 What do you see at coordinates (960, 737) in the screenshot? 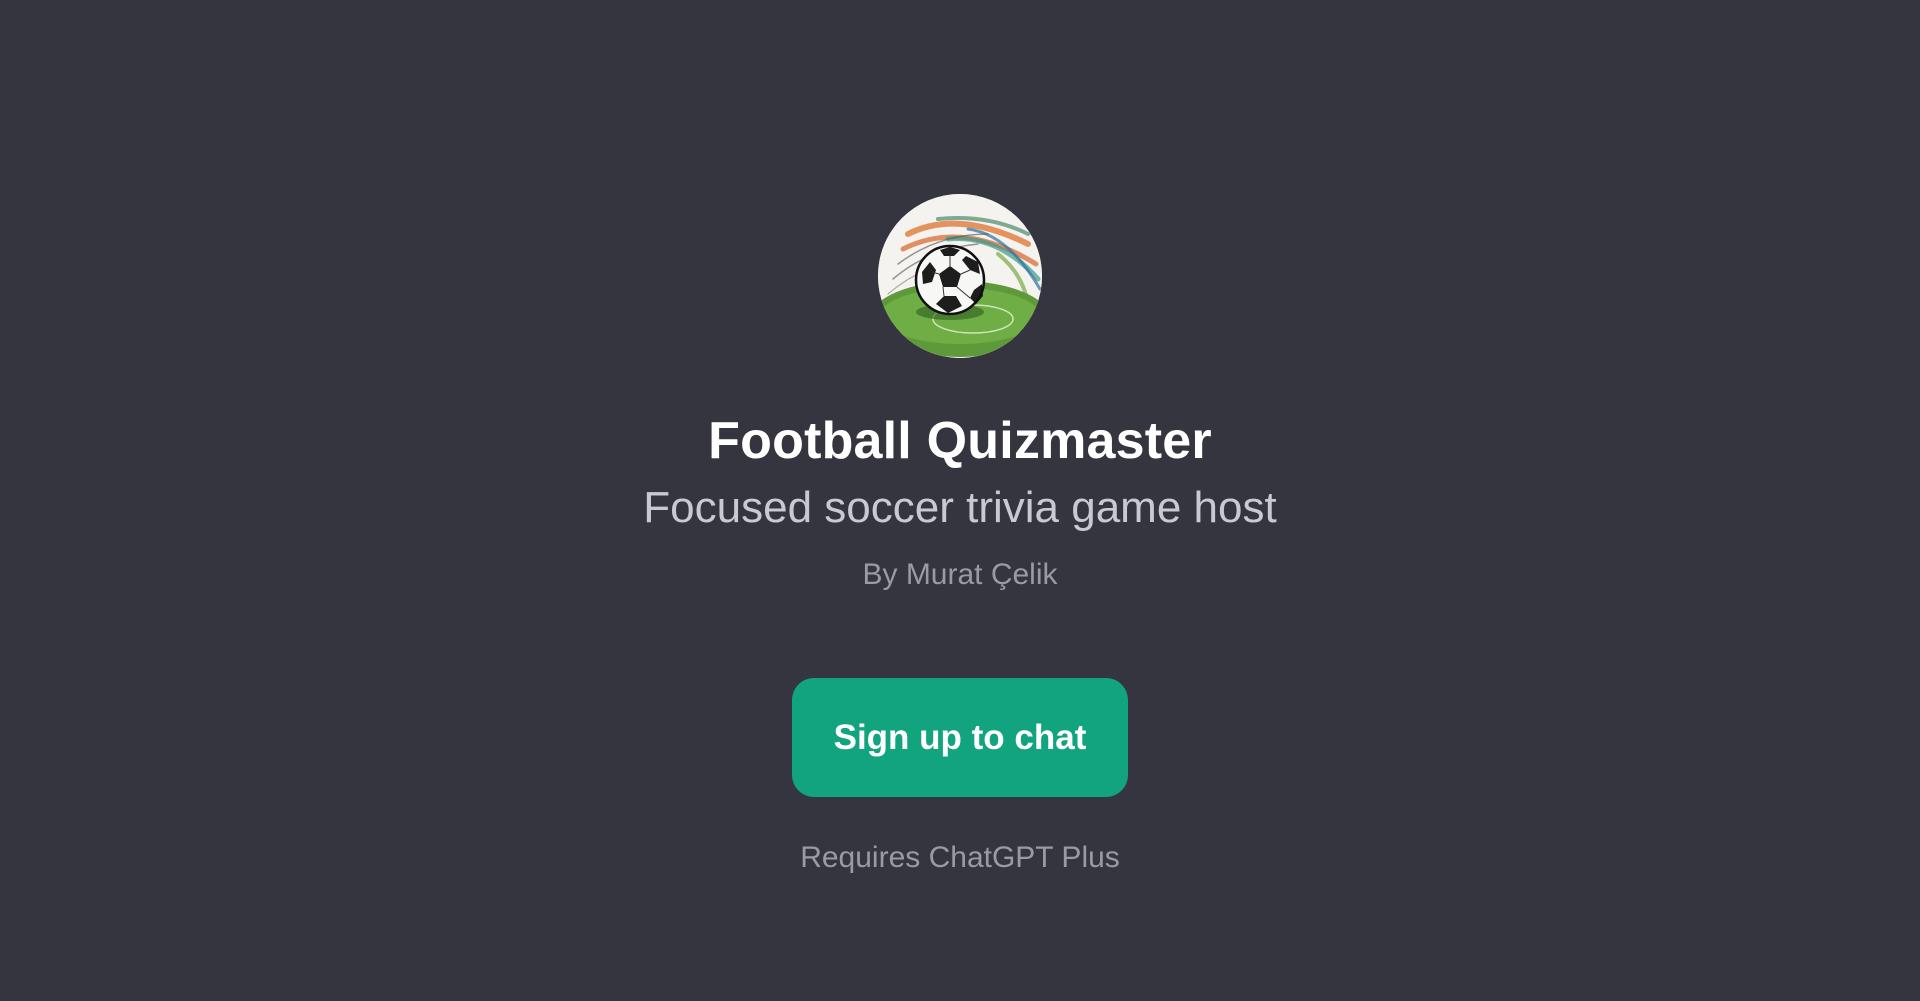
I see `sign-up-to-chat-button: Sign up to chat` at bounding box center [960, 737].